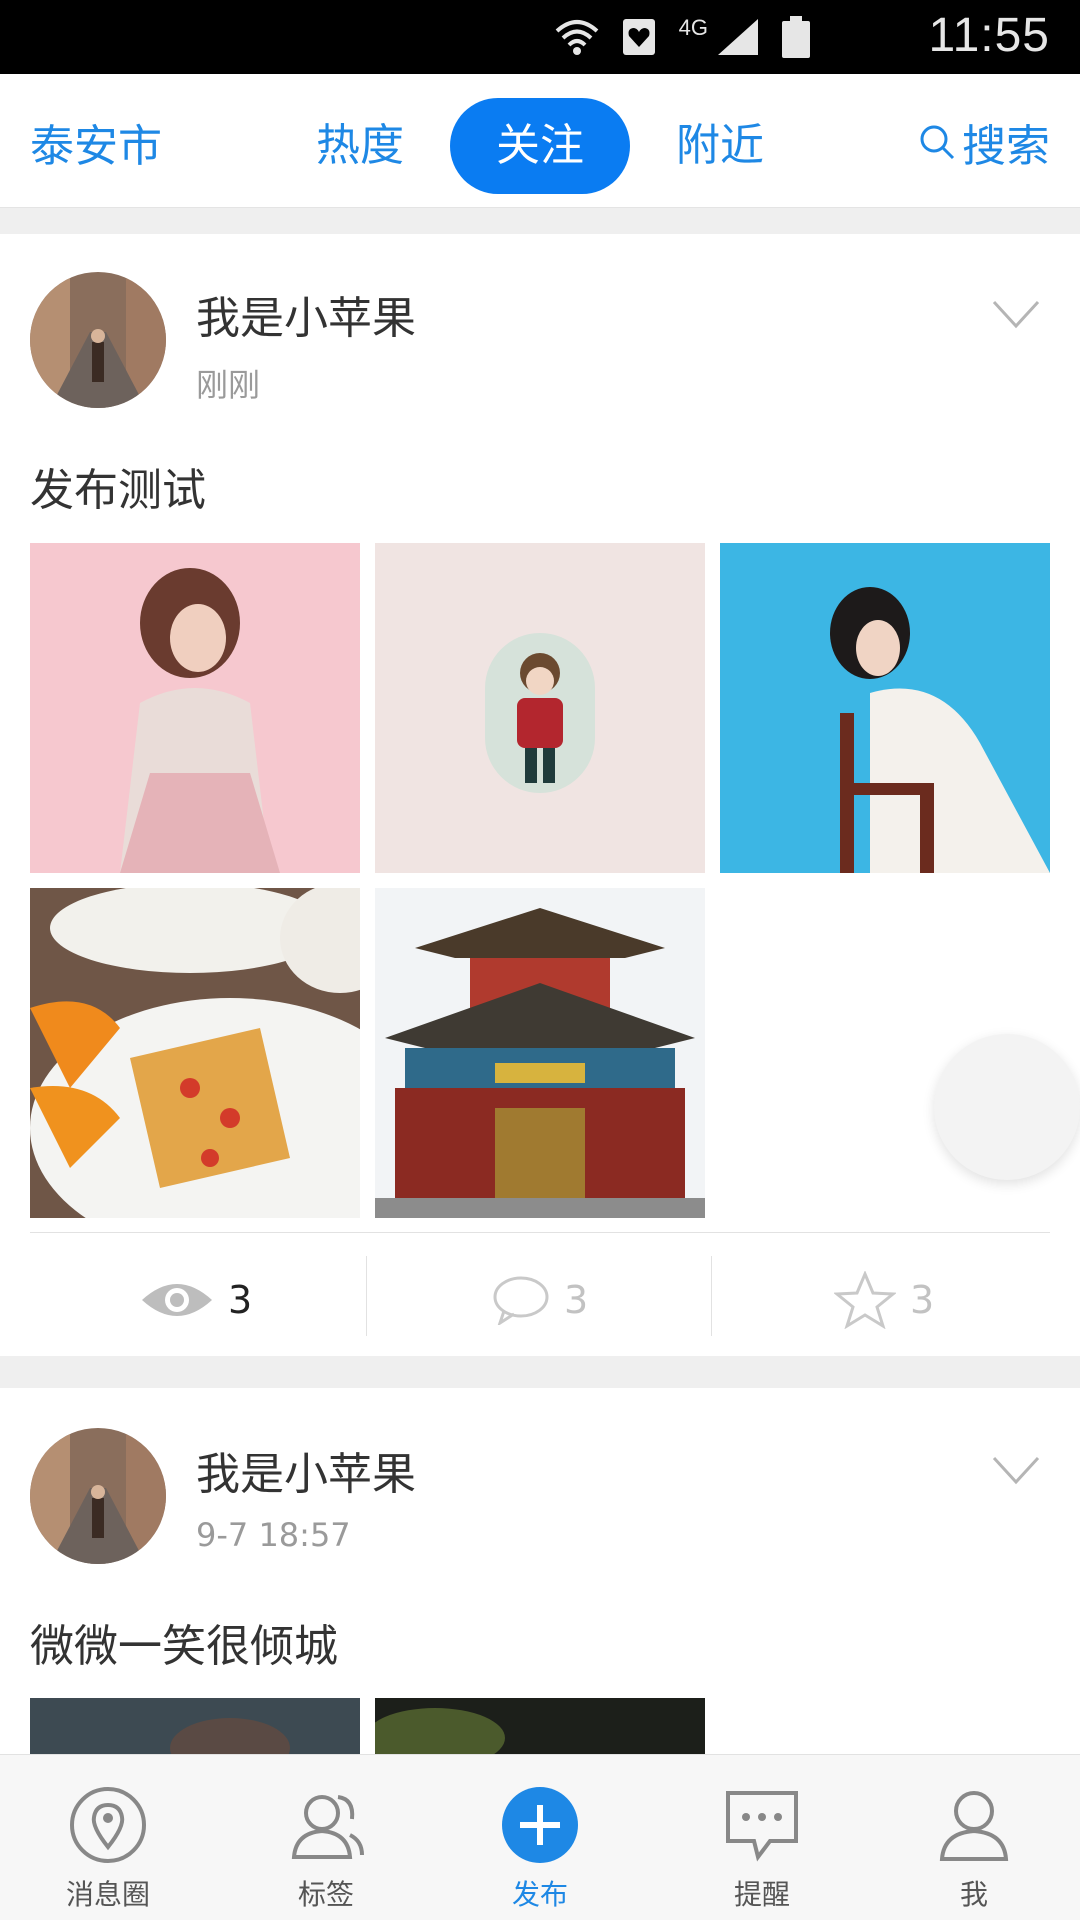 This screenshot has height=1921, width=1080. I want to click on tab-nearby: 附近, so click(720, 146).